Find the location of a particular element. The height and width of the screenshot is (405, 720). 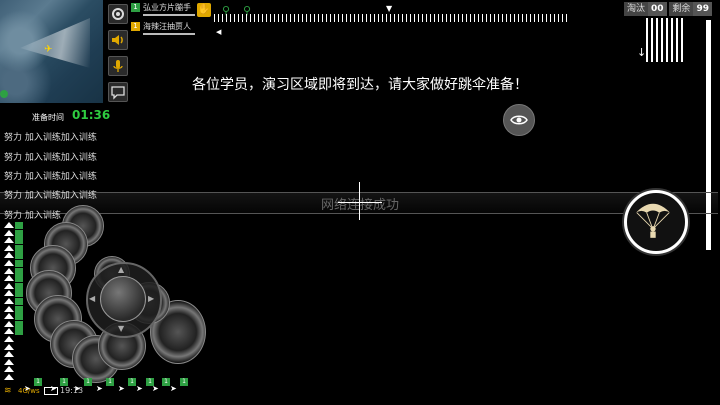

arrow-down-icon: ↓ is located at coordinates (642, 52).